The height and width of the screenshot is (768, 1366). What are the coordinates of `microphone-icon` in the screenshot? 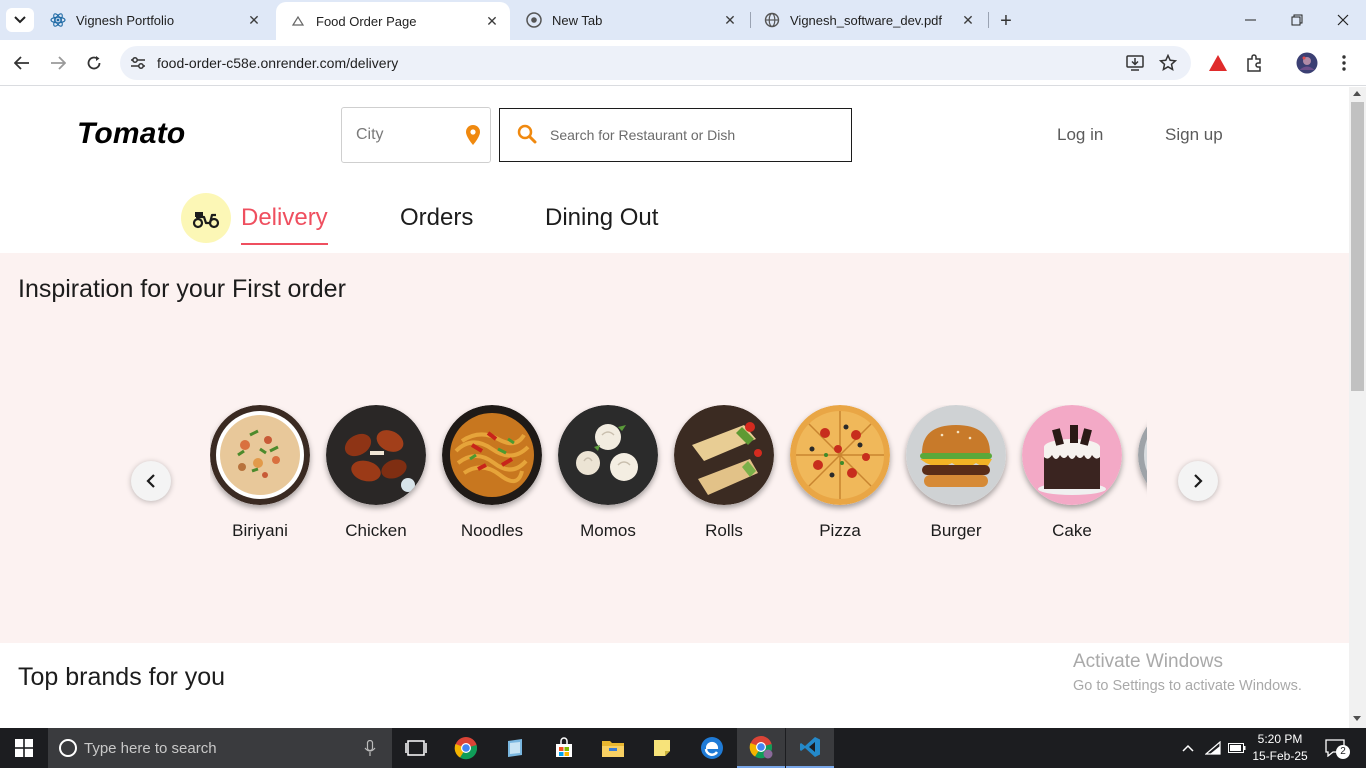 It's located at (370, 748).